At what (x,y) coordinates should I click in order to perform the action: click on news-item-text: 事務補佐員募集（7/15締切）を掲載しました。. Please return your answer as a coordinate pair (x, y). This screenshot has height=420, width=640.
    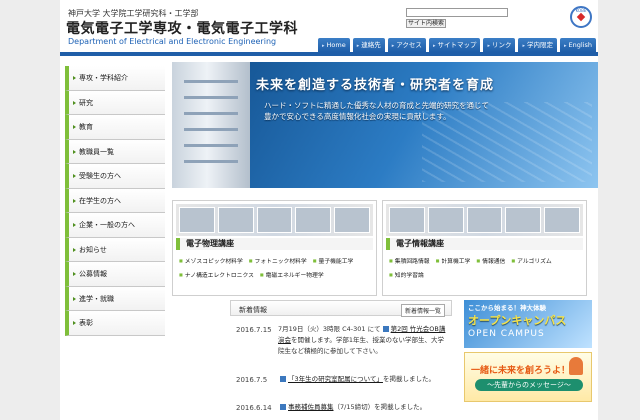
    Looking at the image, I should click on (364, 407).